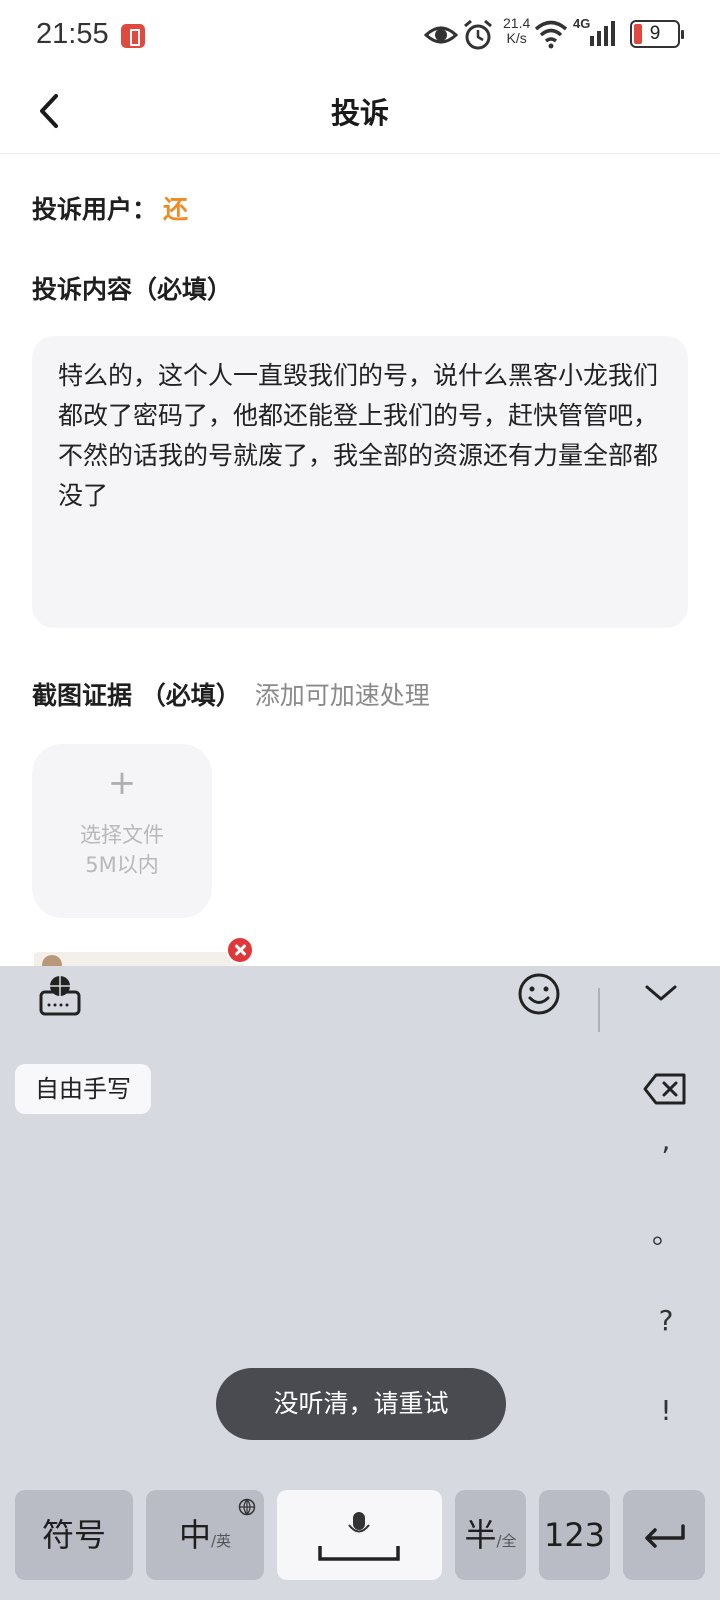 The width and height of the screenshot is (720, 1600). Describe the element at coordinates (480, 1535) in the screenshot. I see `half-key-label: 半` at that location.